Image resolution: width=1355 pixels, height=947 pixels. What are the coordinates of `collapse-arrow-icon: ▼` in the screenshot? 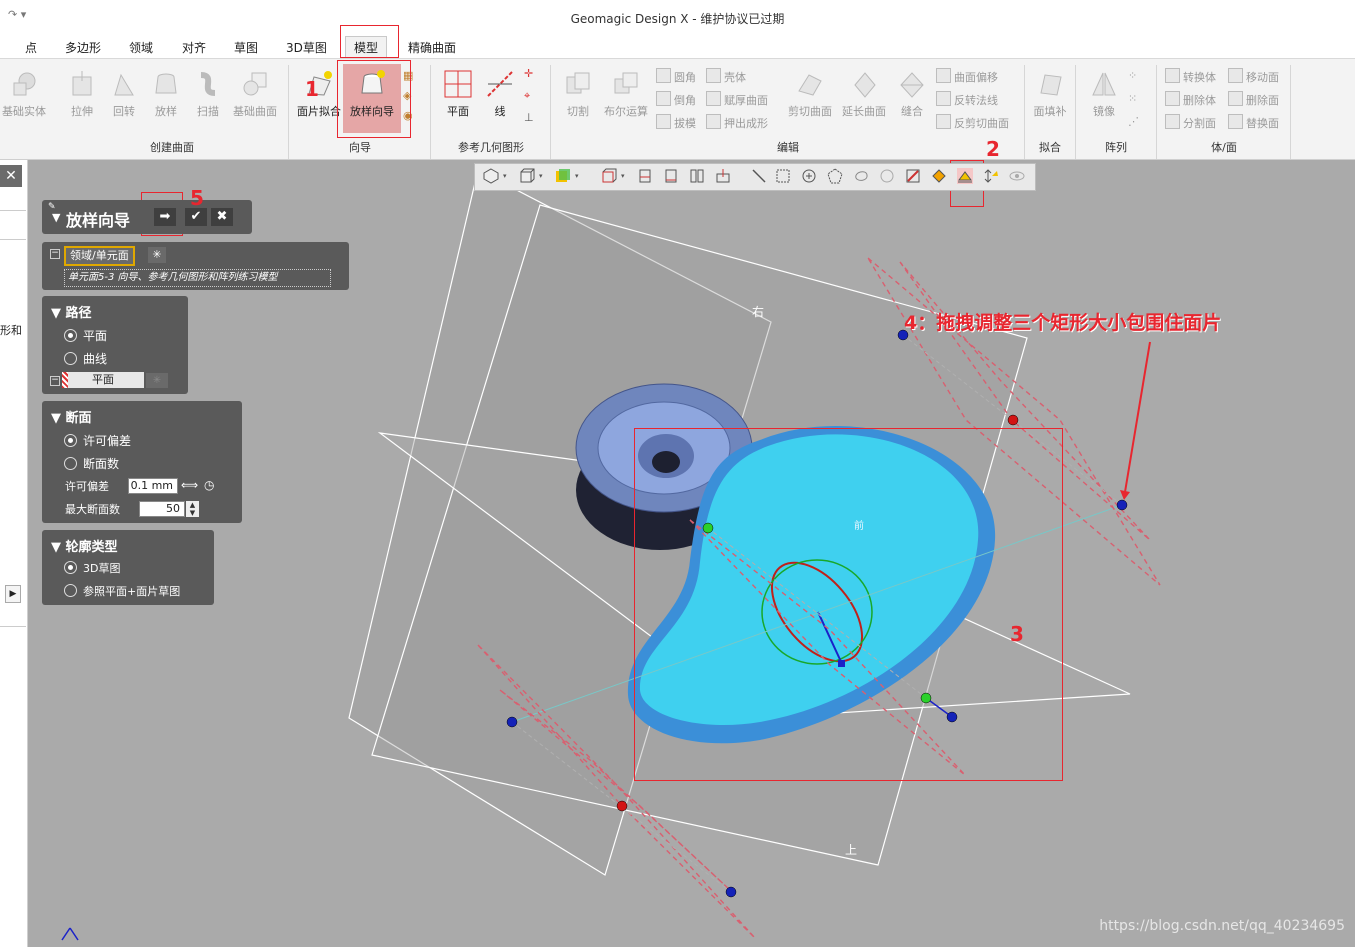 It's located at (56, 217).